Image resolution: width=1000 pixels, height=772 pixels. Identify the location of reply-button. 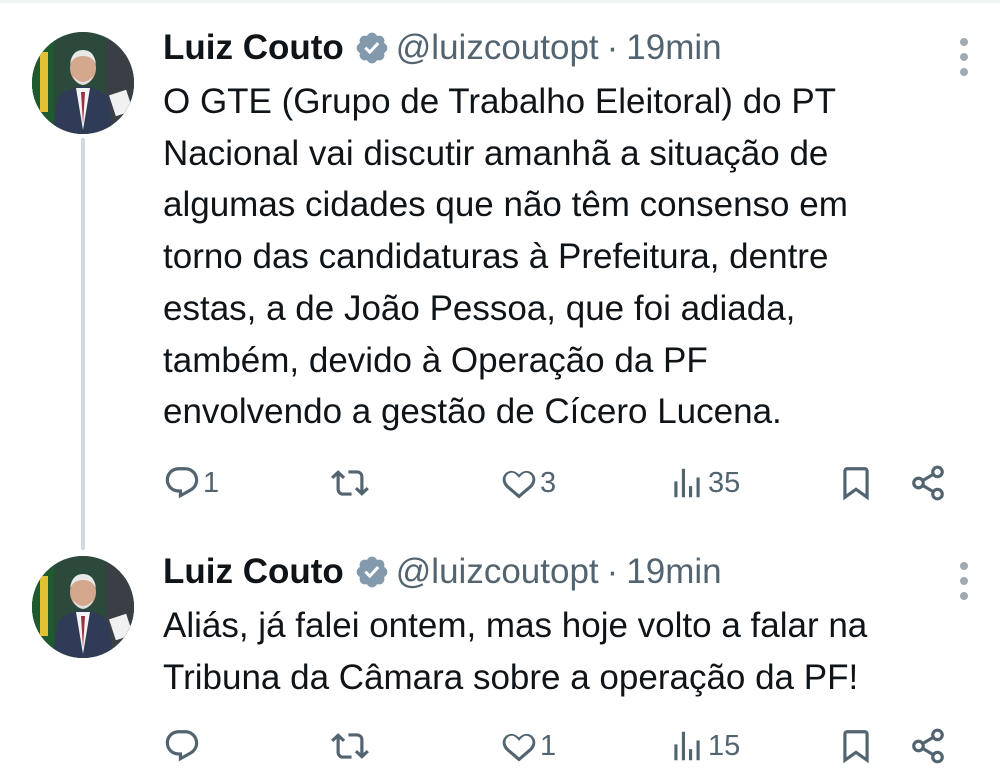
(183, 746).